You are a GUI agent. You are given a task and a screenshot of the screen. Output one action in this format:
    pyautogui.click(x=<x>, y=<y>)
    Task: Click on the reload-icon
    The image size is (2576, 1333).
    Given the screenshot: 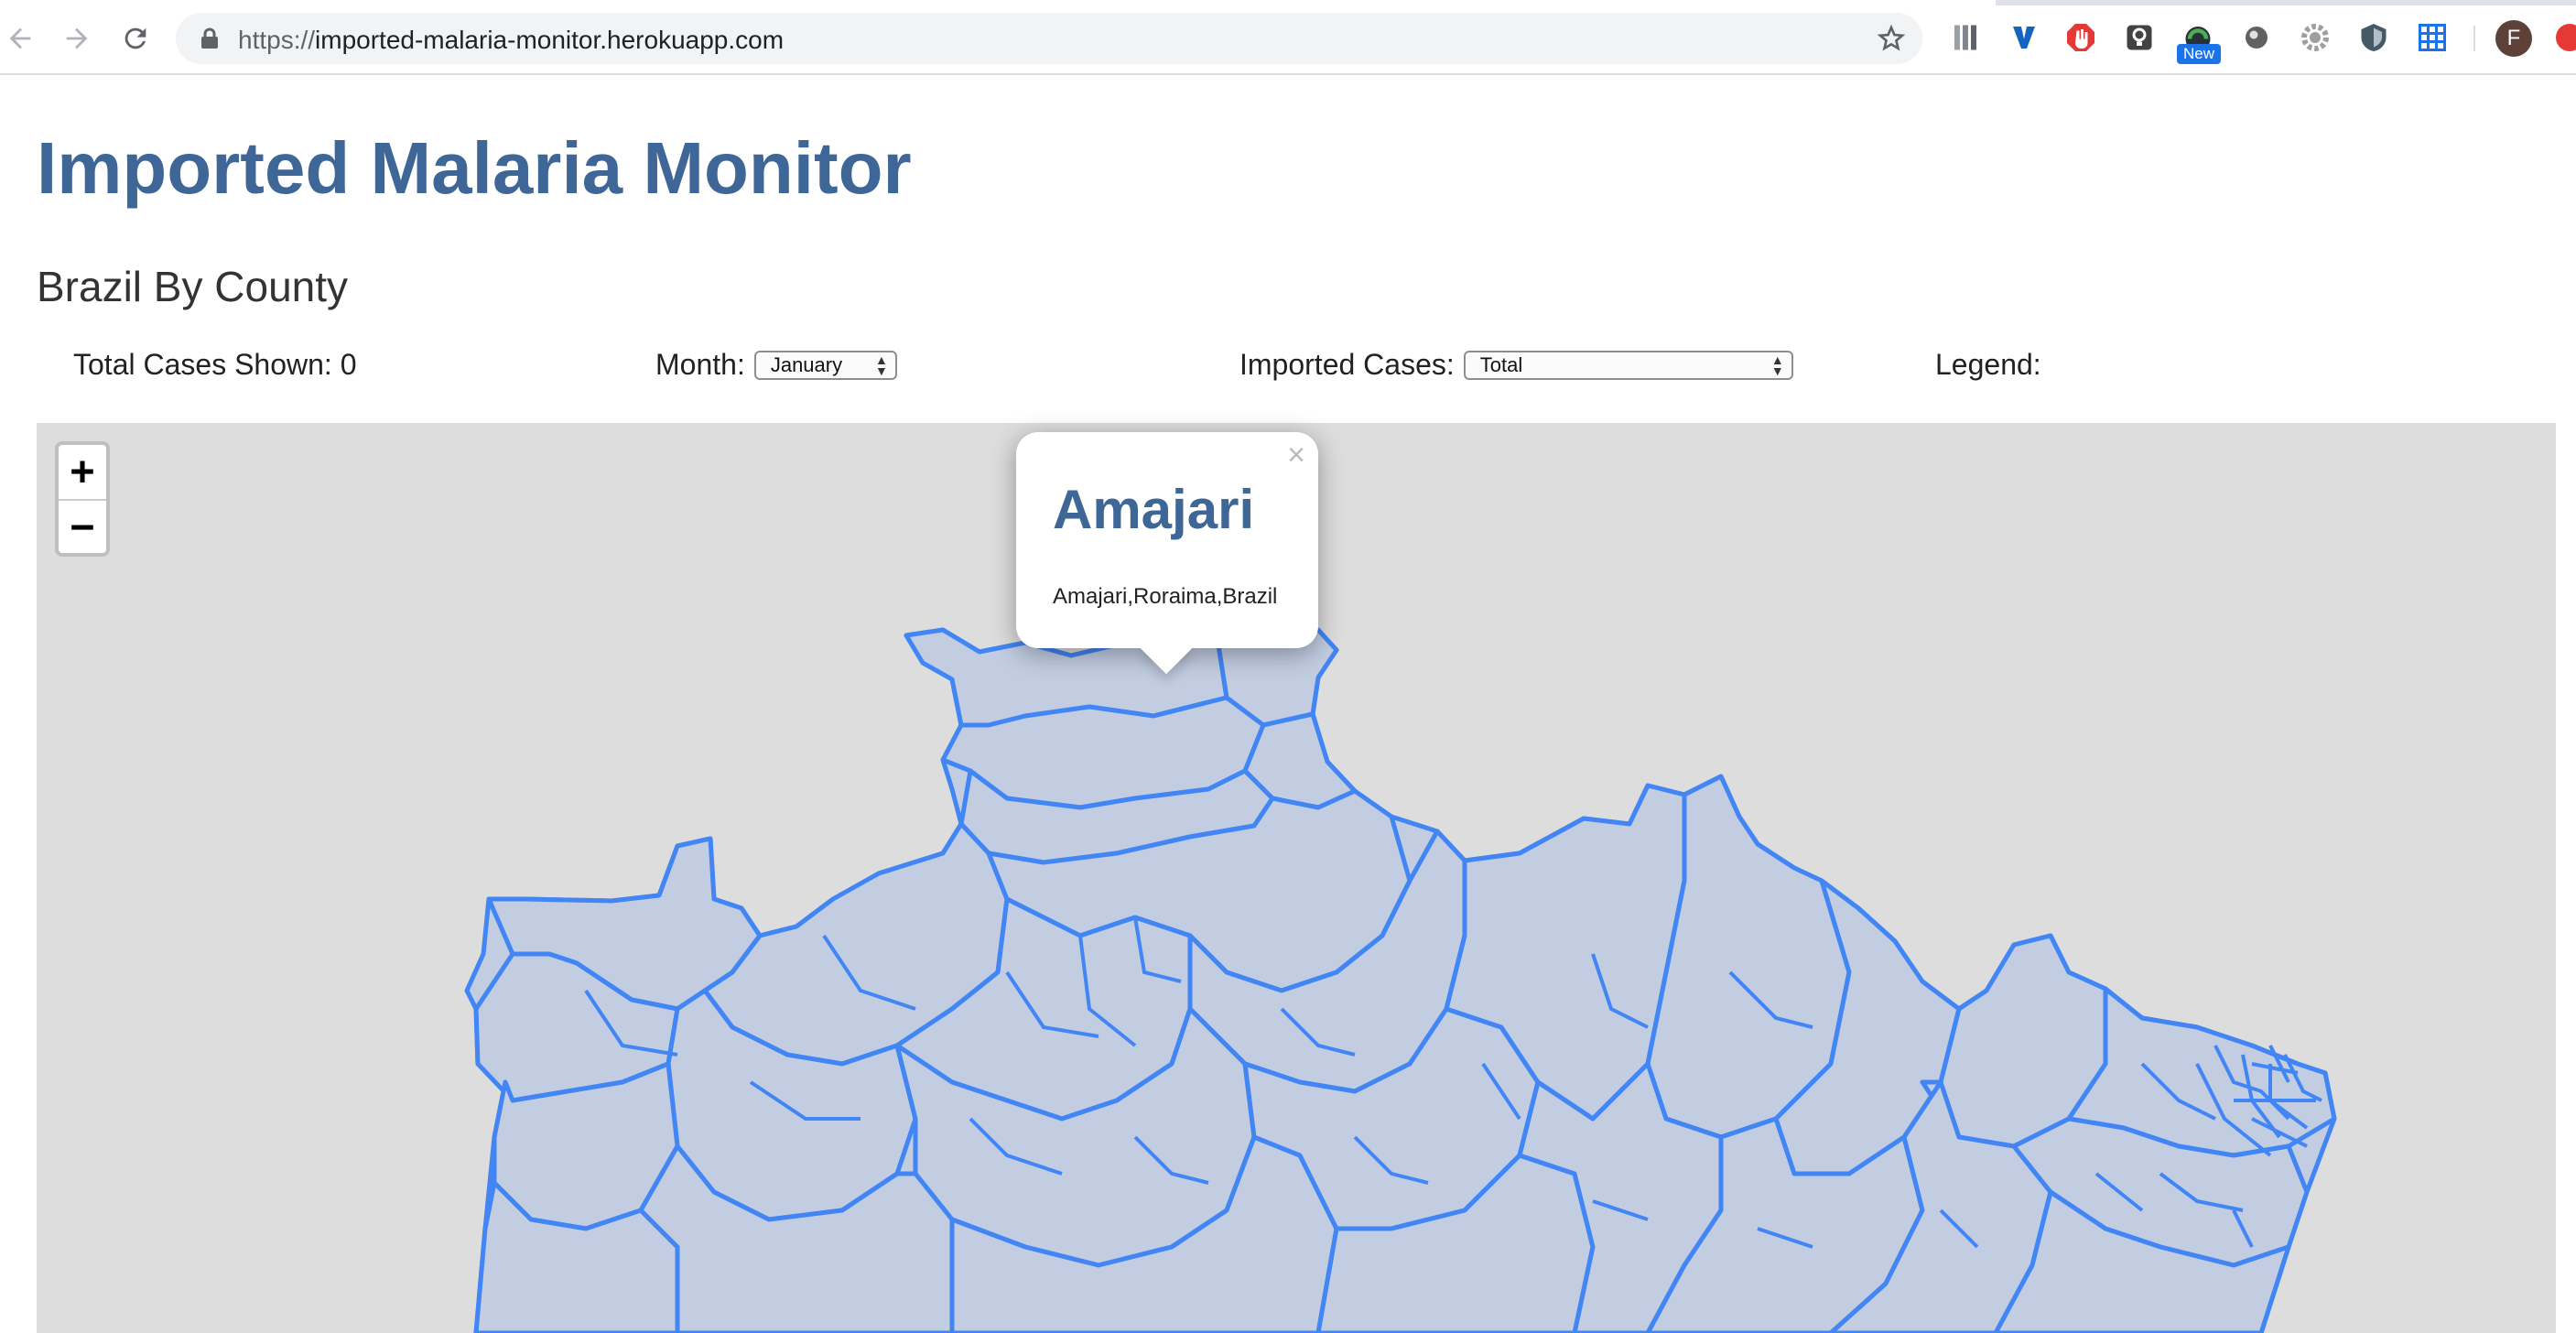 What is the action you would take?
    pyautogui.click(x=135, y=38)
    